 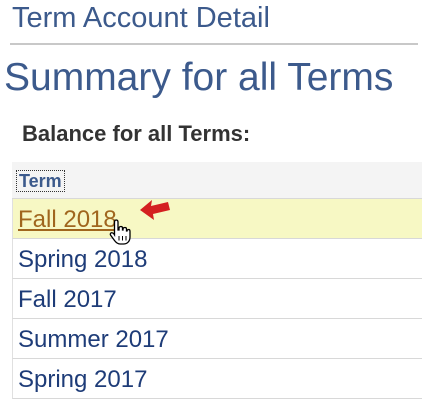 What do you see at coordinates (217, 180) in the screenshot?
I see `term-table-header: Term` at bounding box center [217, 180].